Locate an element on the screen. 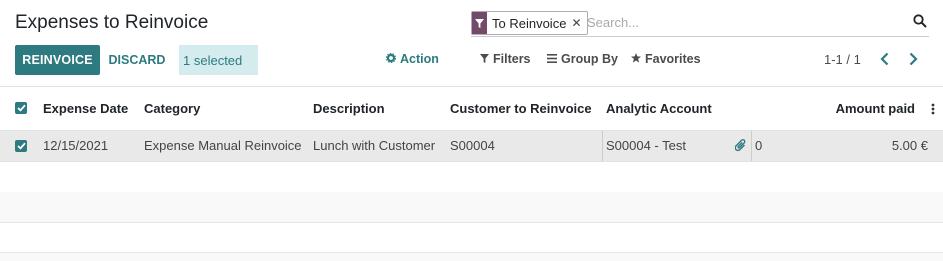 This screenshot has width=943, height=261. select-all-checkbox is located at coordinates (21, 108).